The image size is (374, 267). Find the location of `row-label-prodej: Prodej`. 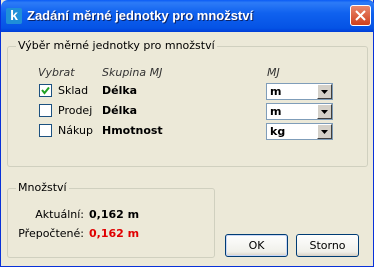

row-label-prodej: Prodej is located at coordinates (75, 110).